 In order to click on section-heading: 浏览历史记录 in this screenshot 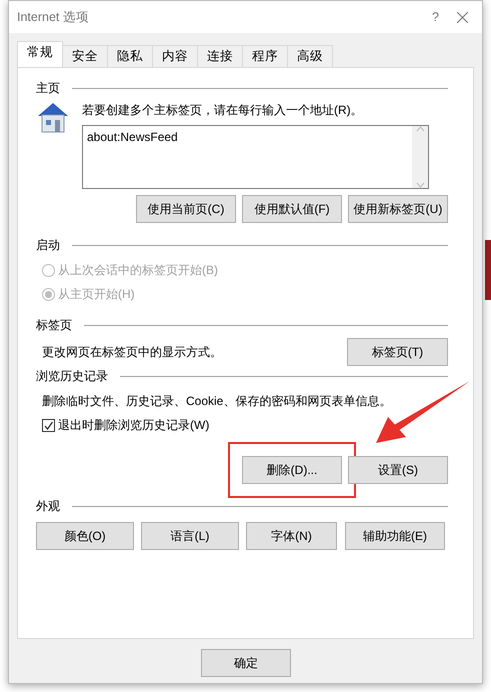, I will do `click(72, 376)`.